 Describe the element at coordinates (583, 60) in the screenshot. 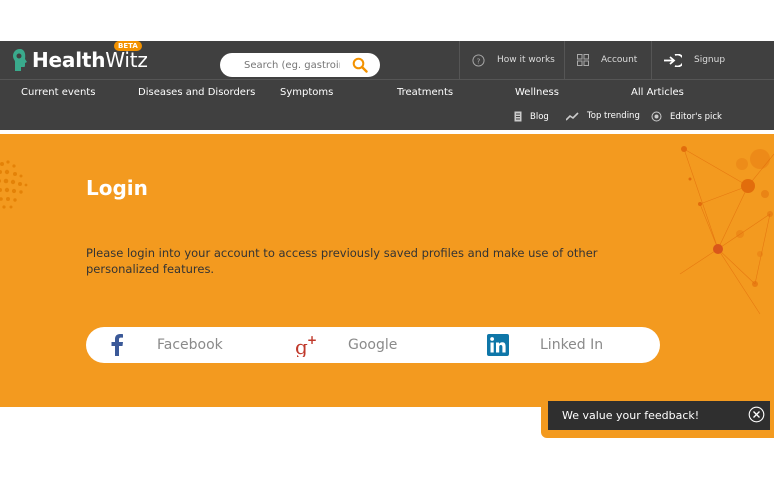

I see `grid-icon` at that location.